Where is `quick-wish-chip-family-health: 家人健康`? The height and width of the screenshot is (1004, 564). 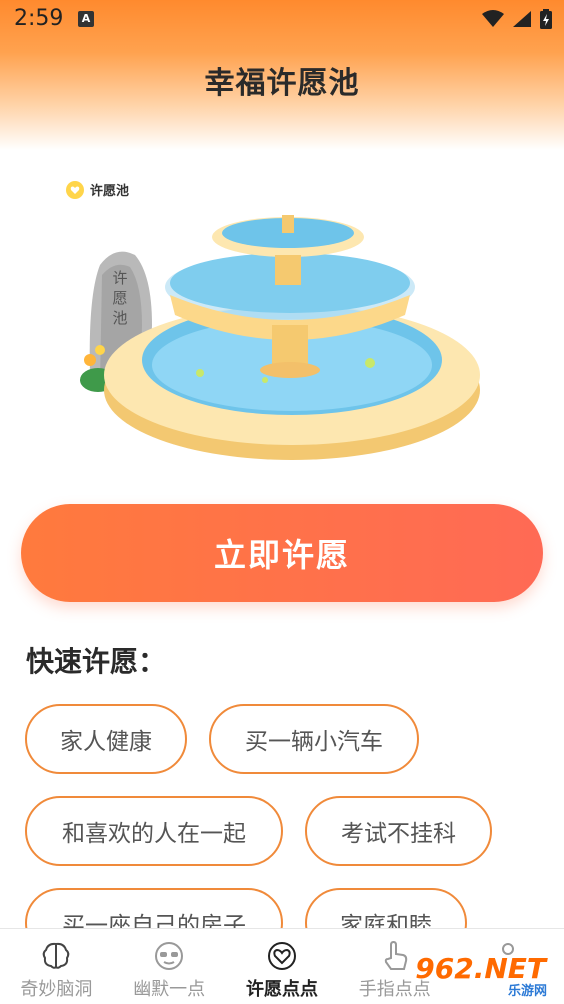
quick-wish-chip-family-health: 家人健康 is located at coordinates (106, 739).